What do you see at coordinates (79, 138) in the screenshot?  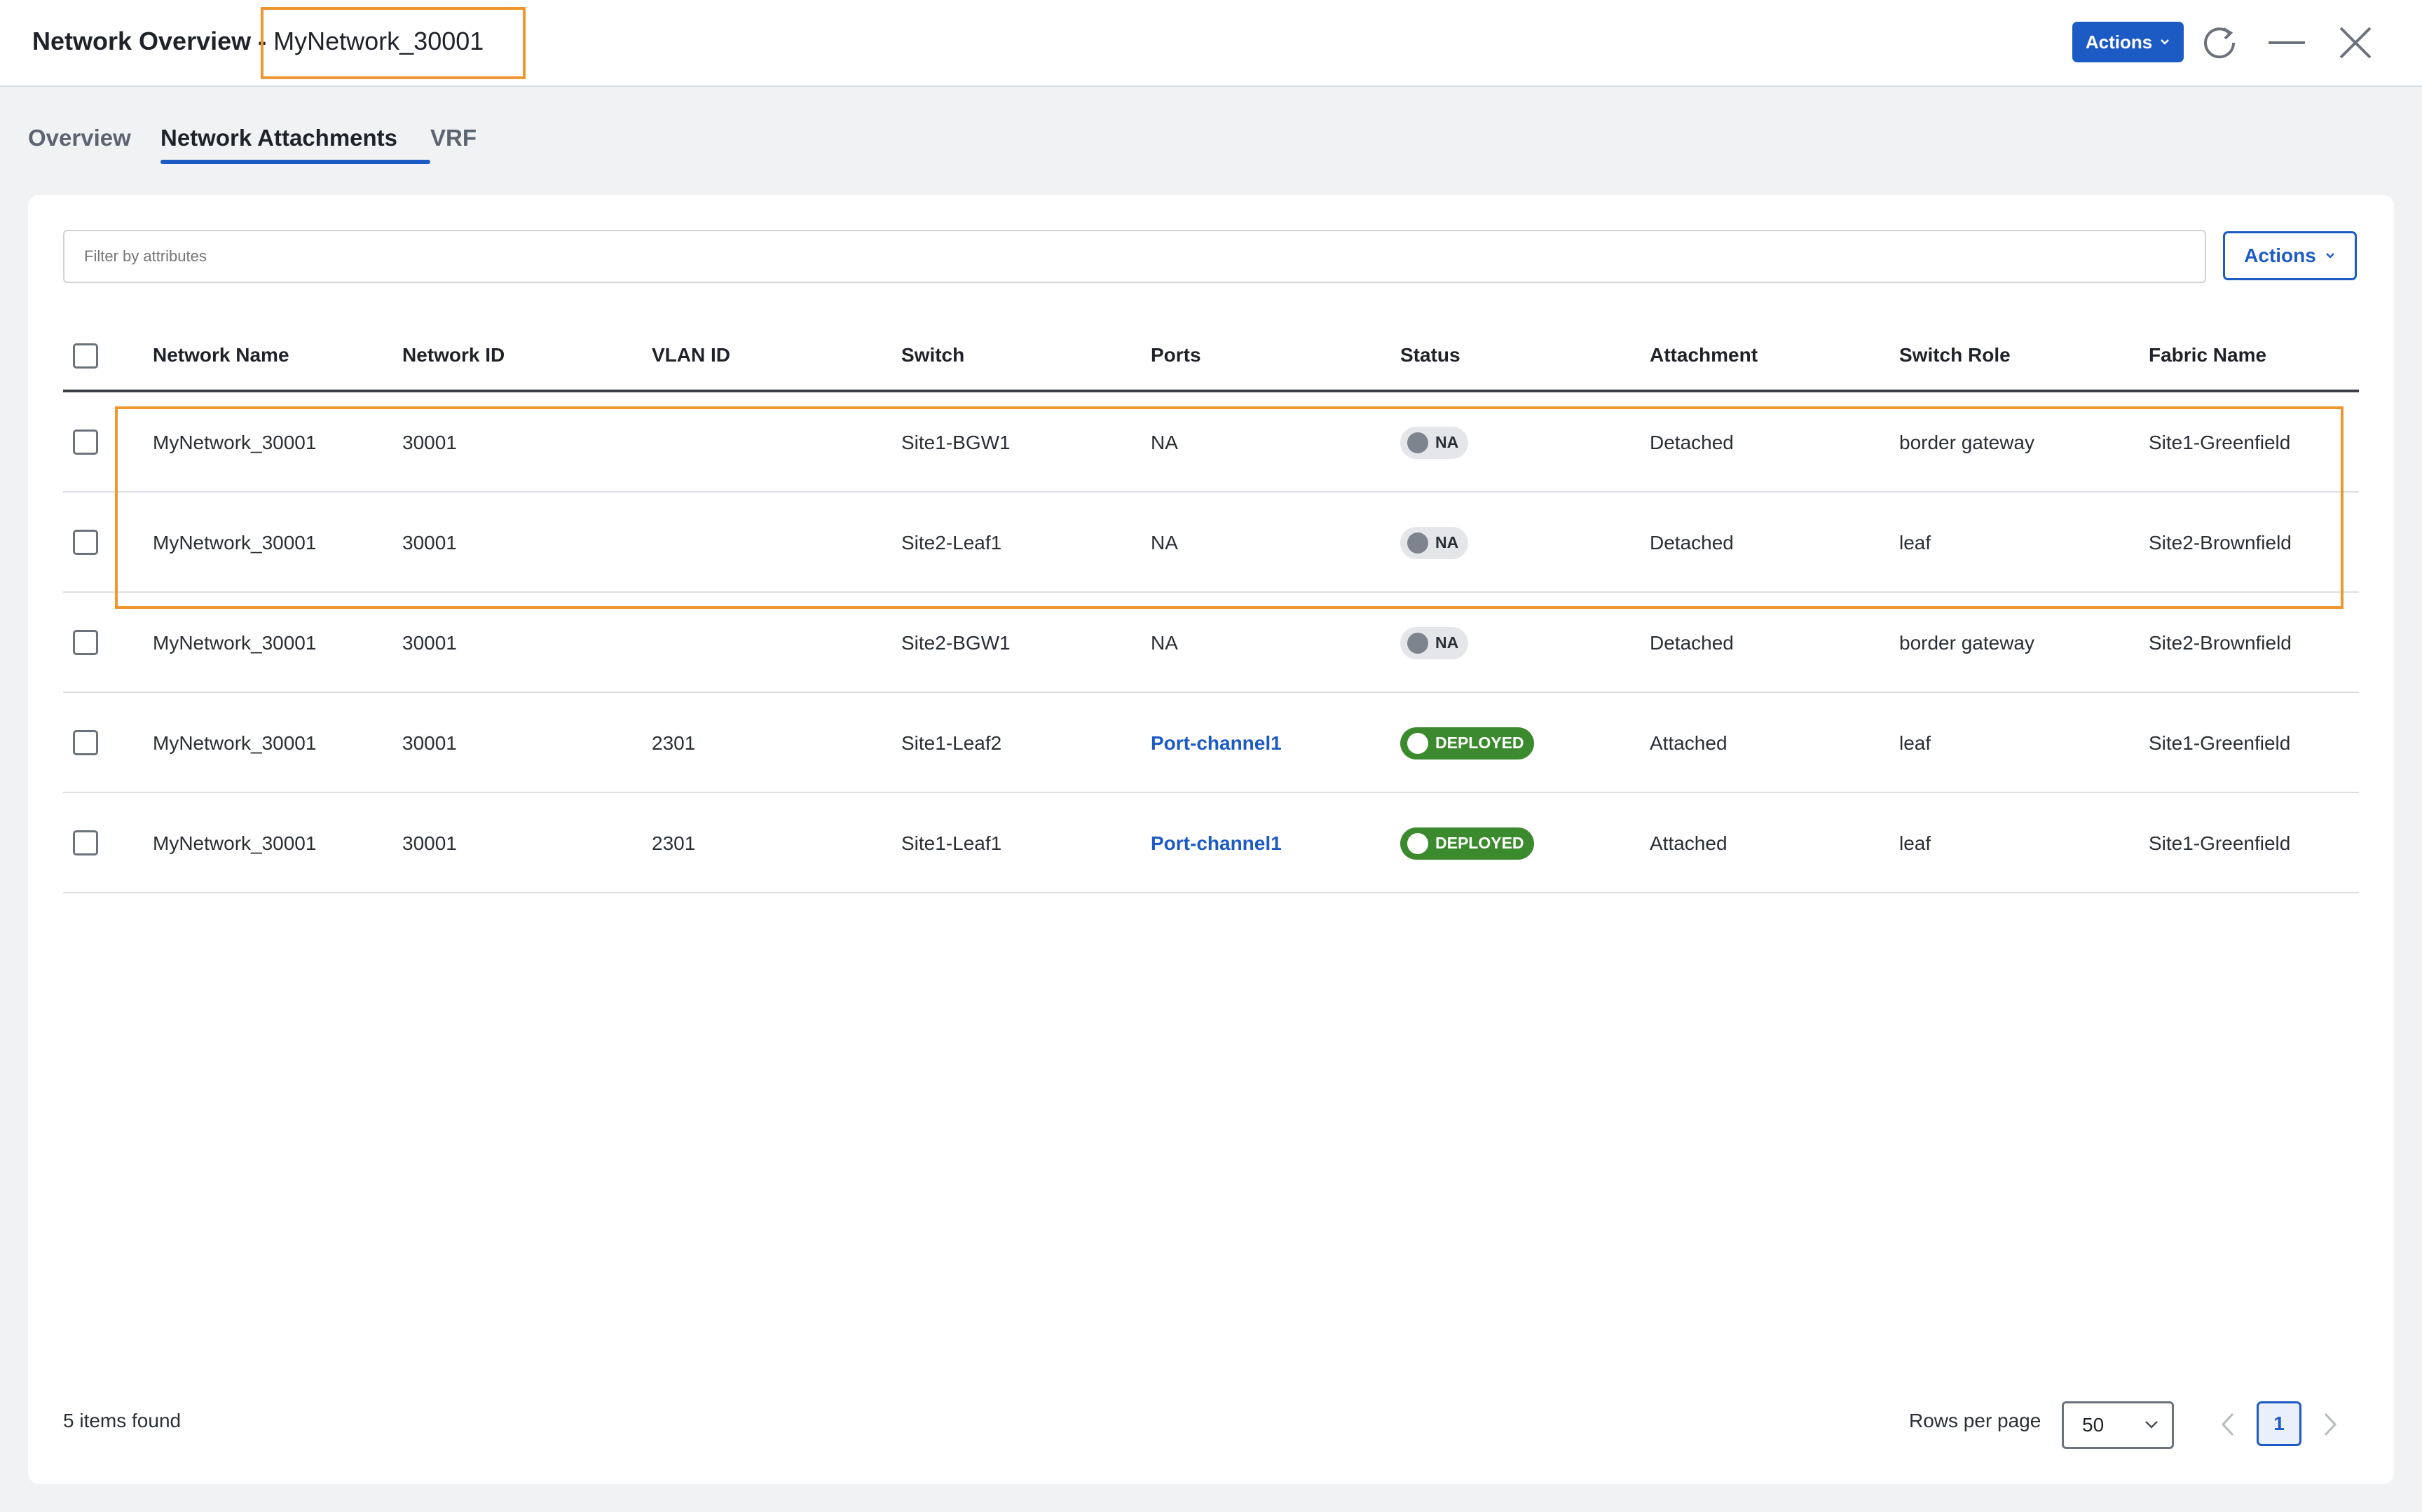 I see `tab-overview: Overview` at bounding box center [79, 138].